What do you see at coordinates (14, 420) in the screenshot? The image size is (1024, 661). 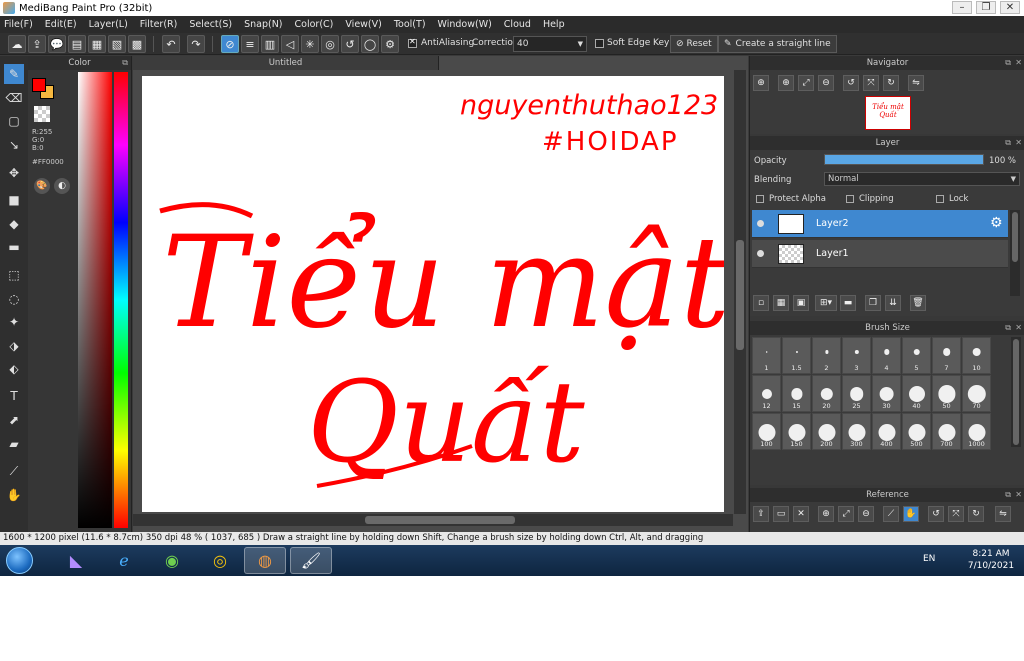 I see `operation-tool-icon: ⬈` at bounding box center [14, 420].